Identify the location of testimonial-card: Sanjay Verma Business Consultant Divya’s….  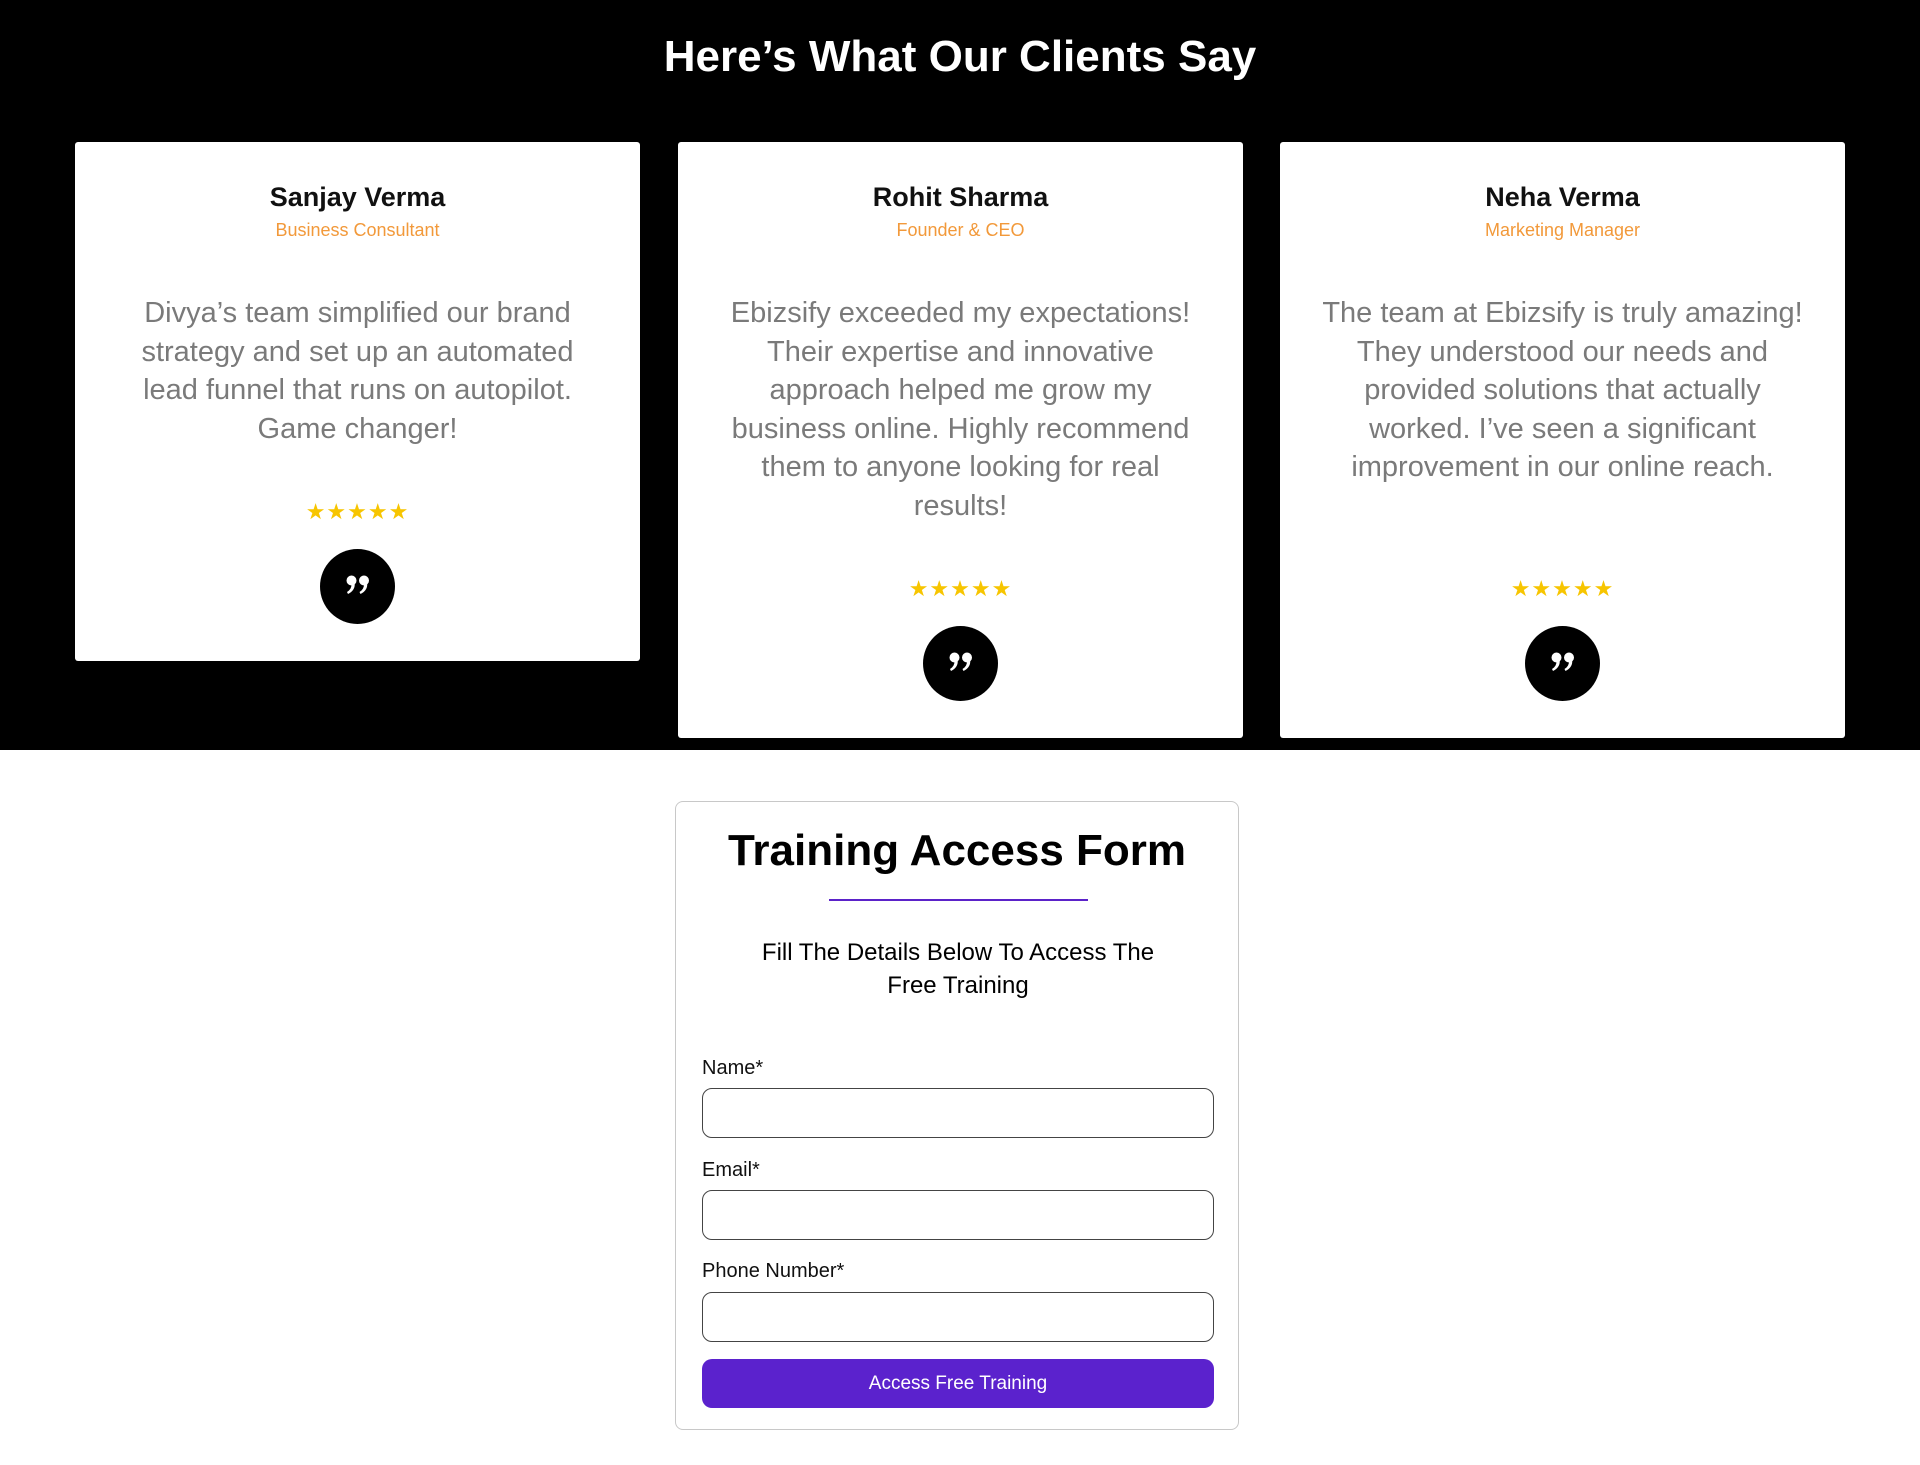
(357, 401).